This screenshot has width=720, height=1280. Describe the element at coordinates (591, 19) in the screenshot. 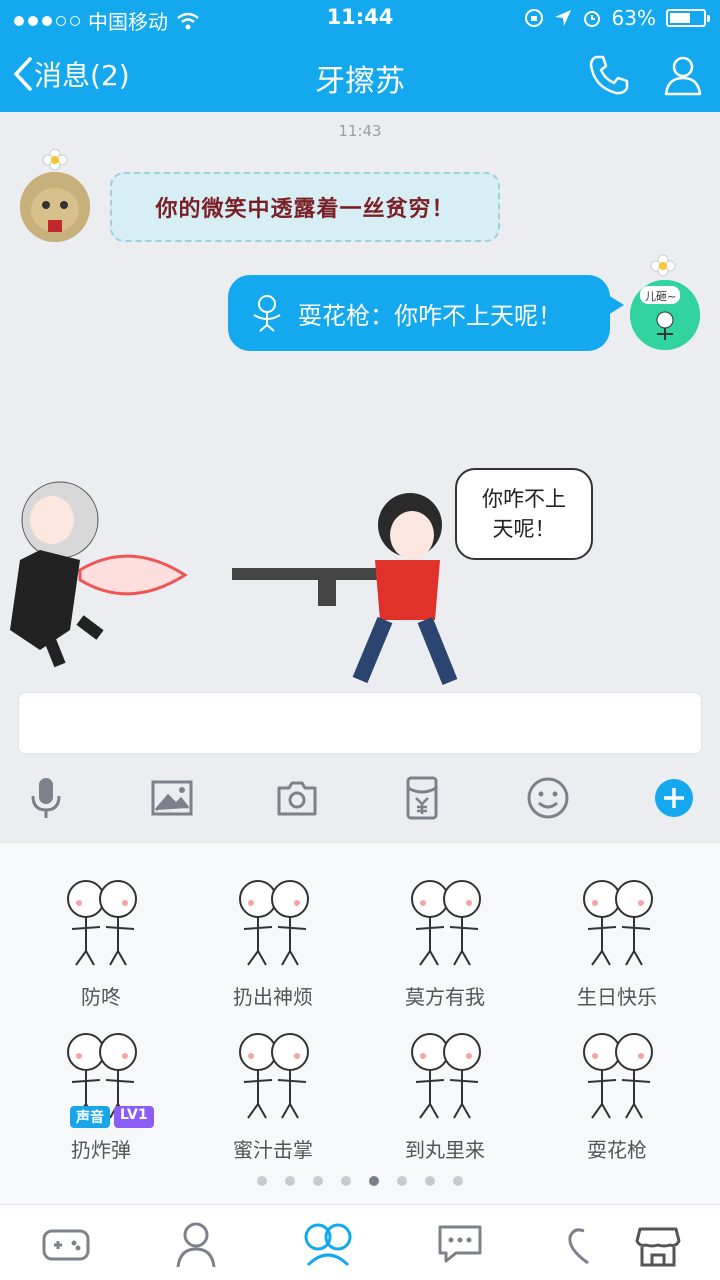

I see `alarm-icon` at that location.